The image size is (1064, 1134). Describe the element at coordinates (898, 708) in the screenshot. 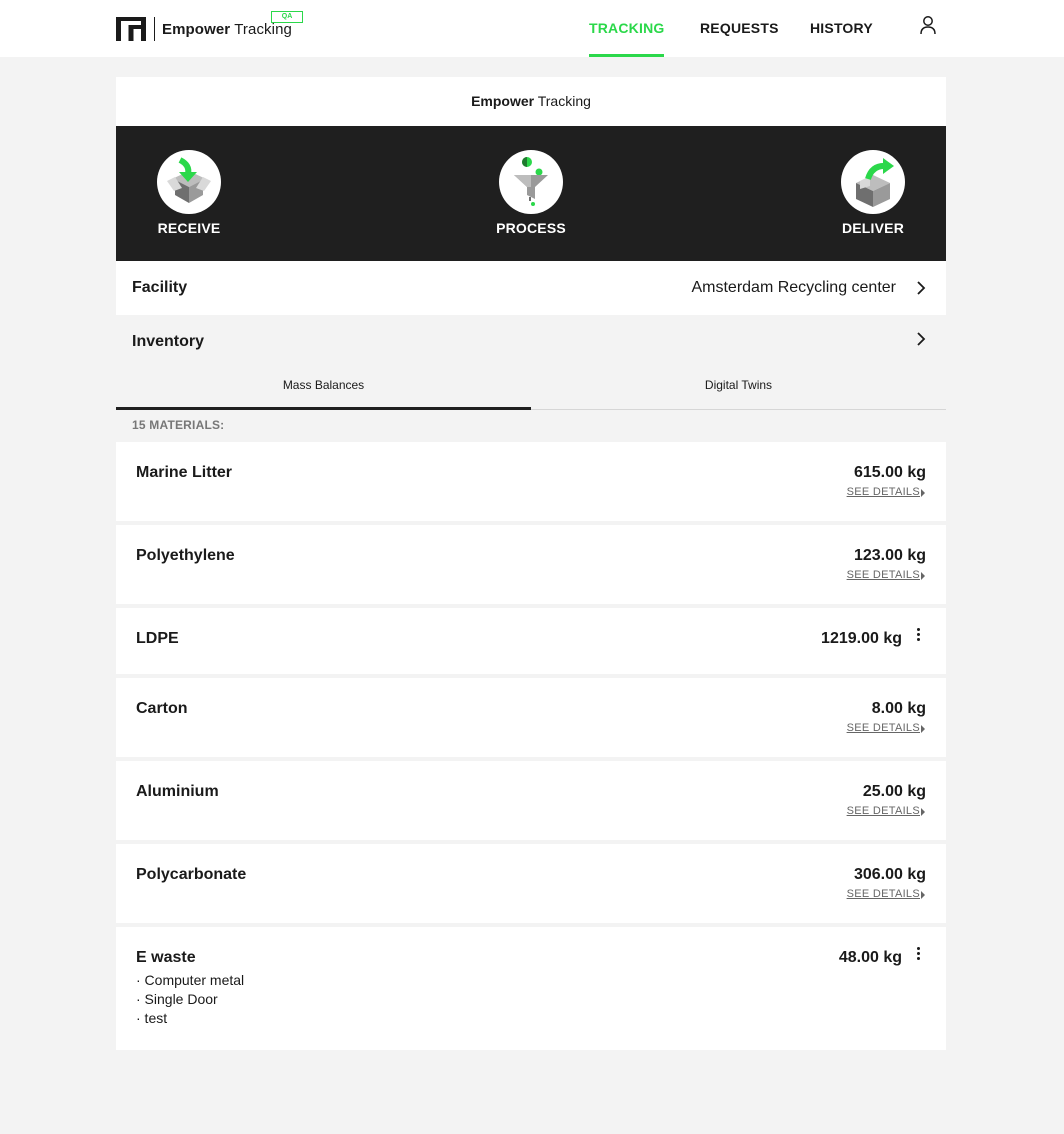

I see `material-quantity: 8.00 kg` at that location.